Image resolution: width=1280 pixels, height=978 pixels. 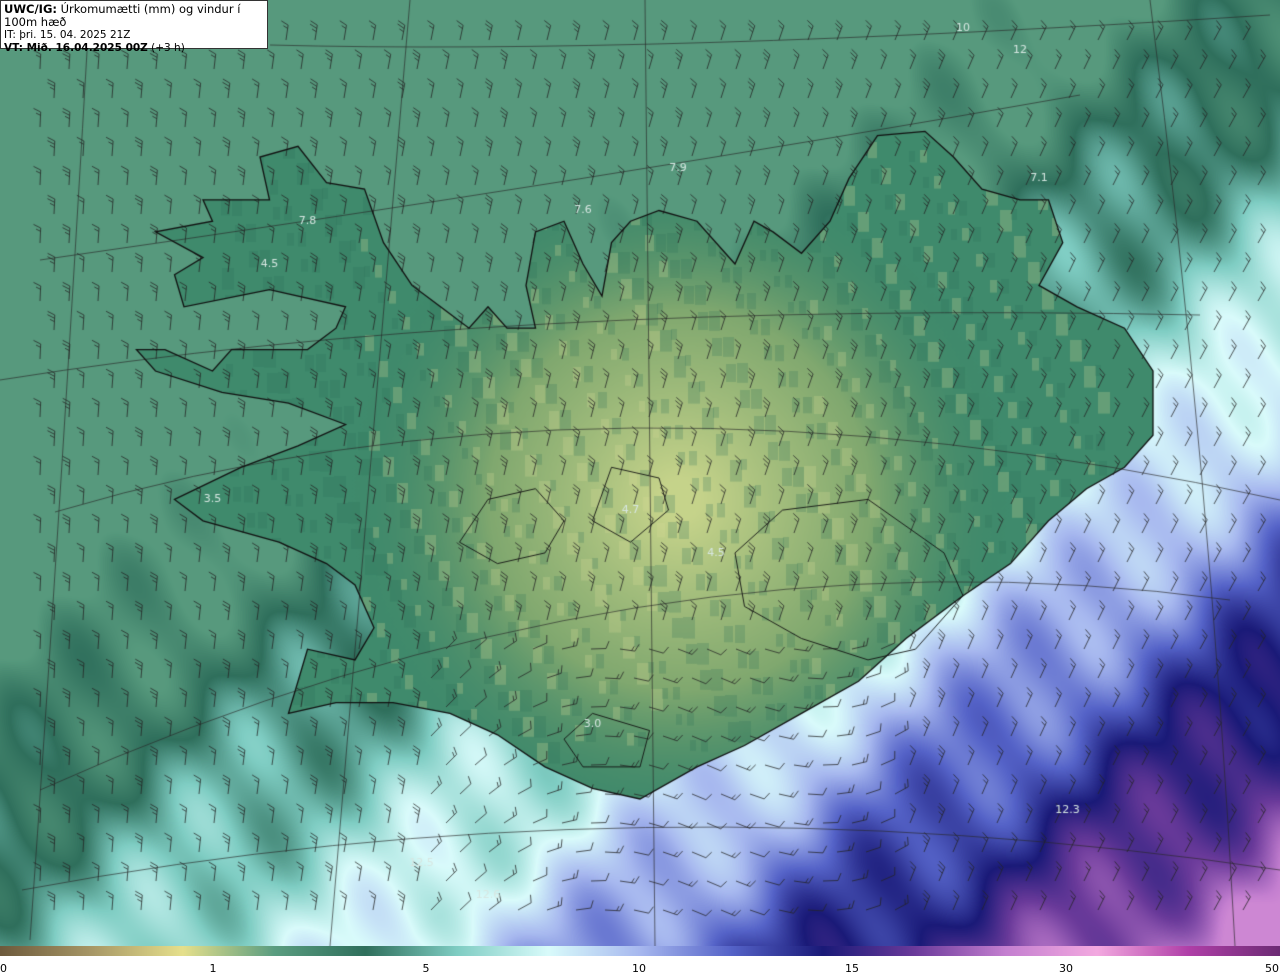 What do you see at coordinates (640, 951) in the screenshot?
I see `colorbar` at bounding box center [640, 951].